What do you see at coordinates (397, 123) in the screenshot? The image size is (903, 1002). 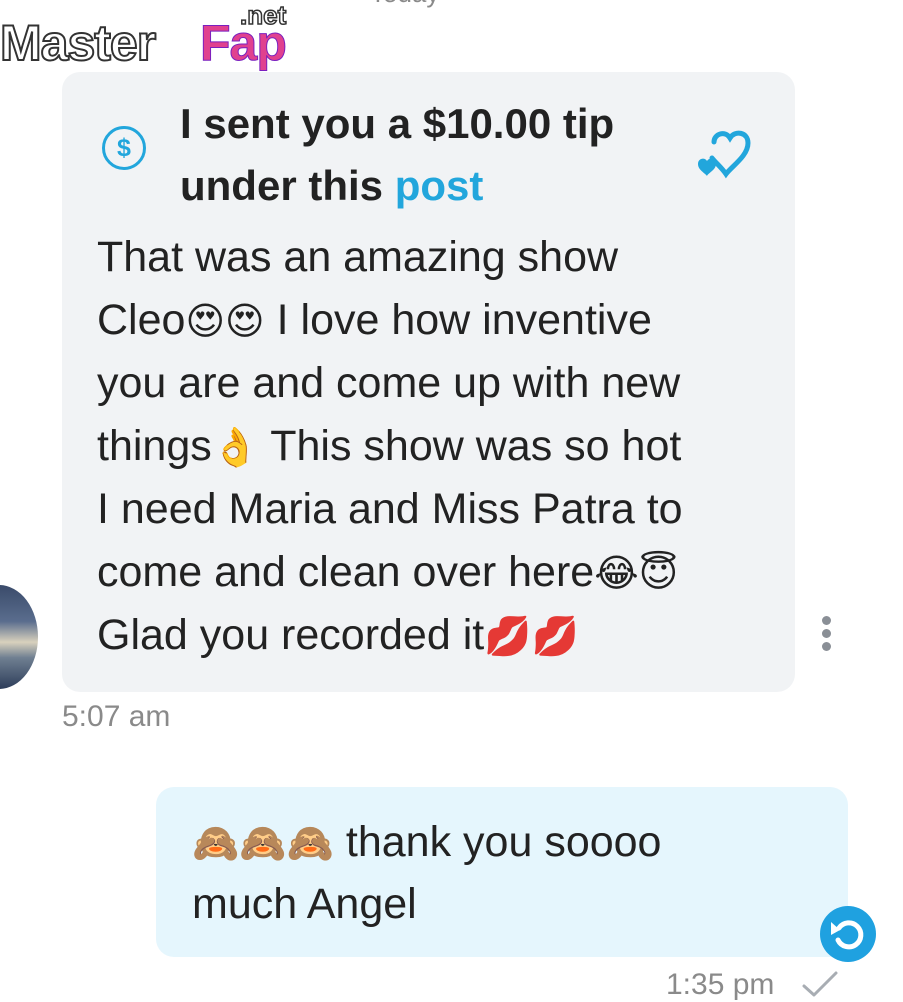 I see `tip-text-line1: I sent you a $10.00 tip` at bounding box center [397, 123].